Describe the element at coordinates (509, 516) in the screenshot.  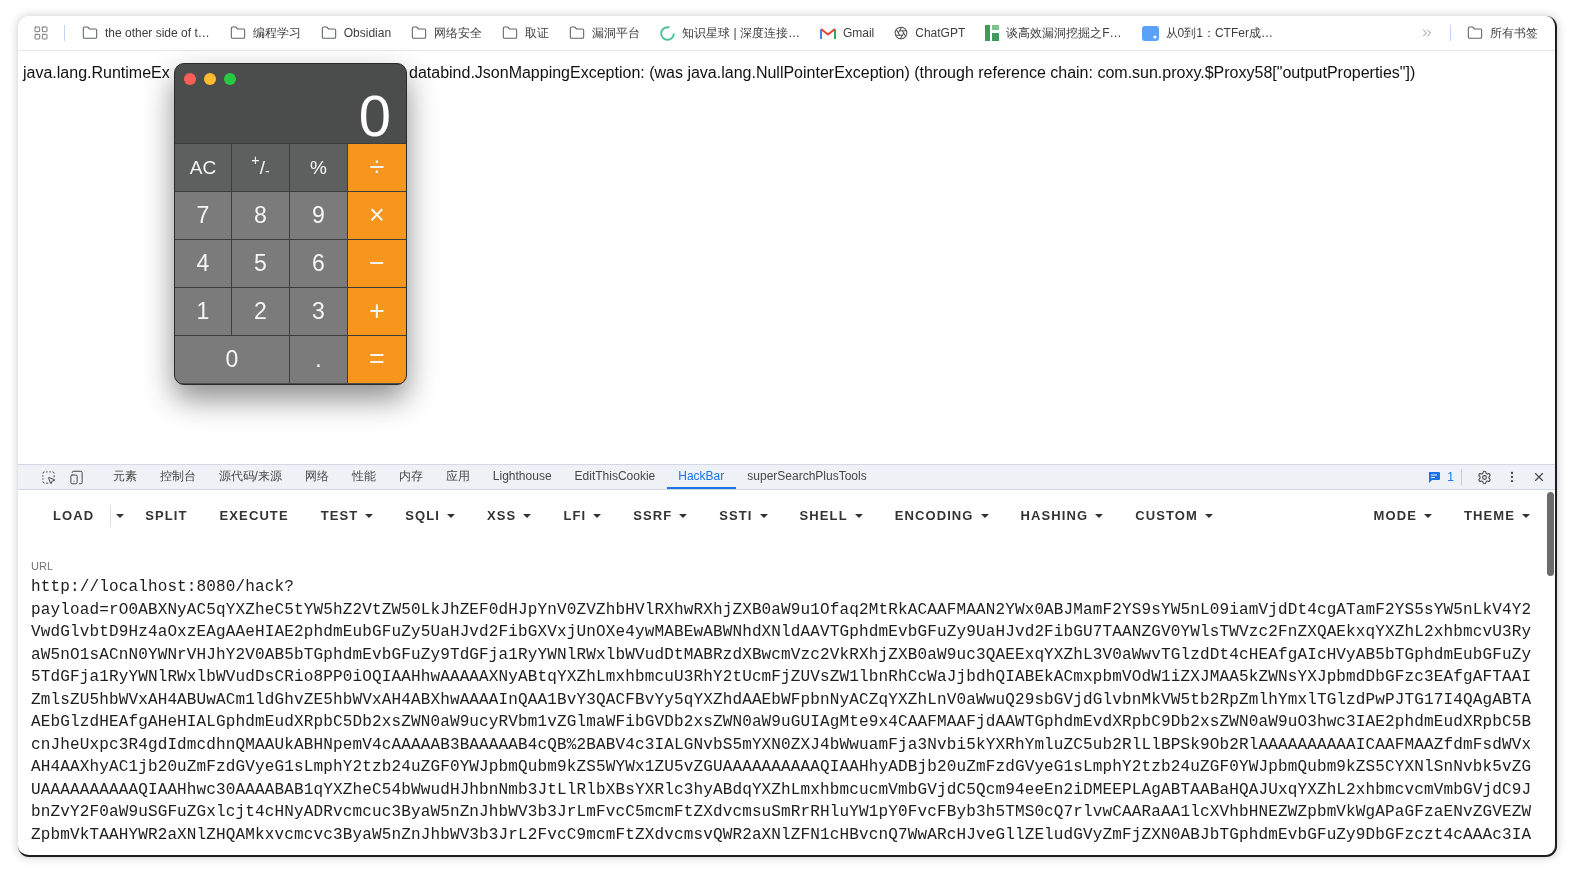
I see `menu-button: XSS` at that location.